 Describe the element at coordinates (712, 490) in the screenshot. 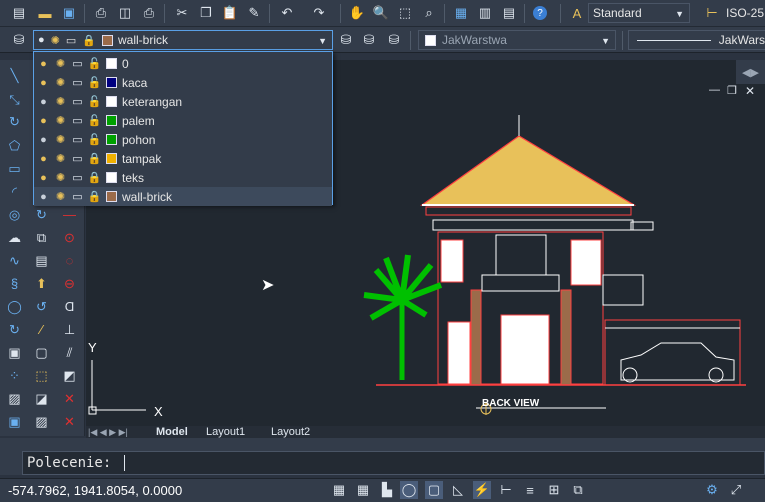

I see `gear-icon: ⚙` at that location.